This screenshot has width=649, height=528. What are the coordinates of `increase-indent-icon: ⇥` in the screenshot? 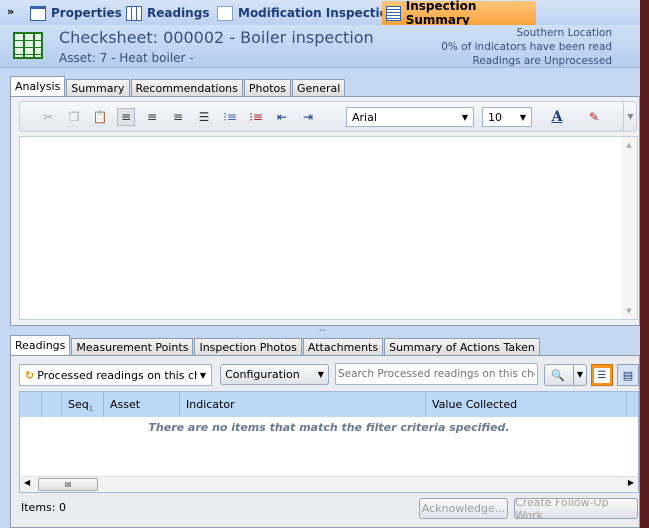 It's located at (308, 117).